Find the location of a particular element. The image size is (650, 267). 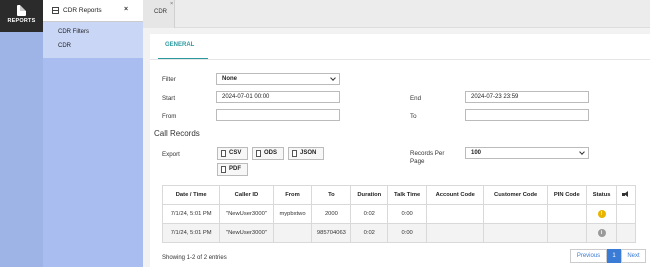

pdf-label: PDF is located at coordinates (235, 169).